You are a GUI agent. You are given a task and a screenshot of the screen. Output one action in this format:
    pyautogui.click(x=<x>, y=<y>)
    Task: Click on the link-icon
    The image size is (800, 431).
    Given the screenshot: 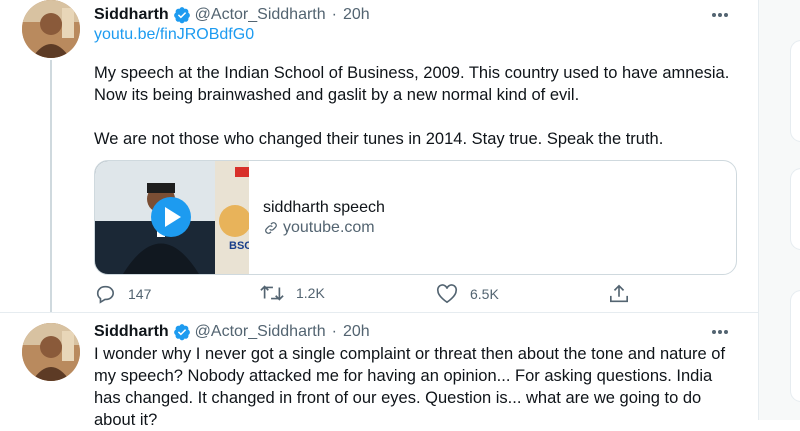 What is the action you would take?
    pyautogui.click(x=271, y=228)
    